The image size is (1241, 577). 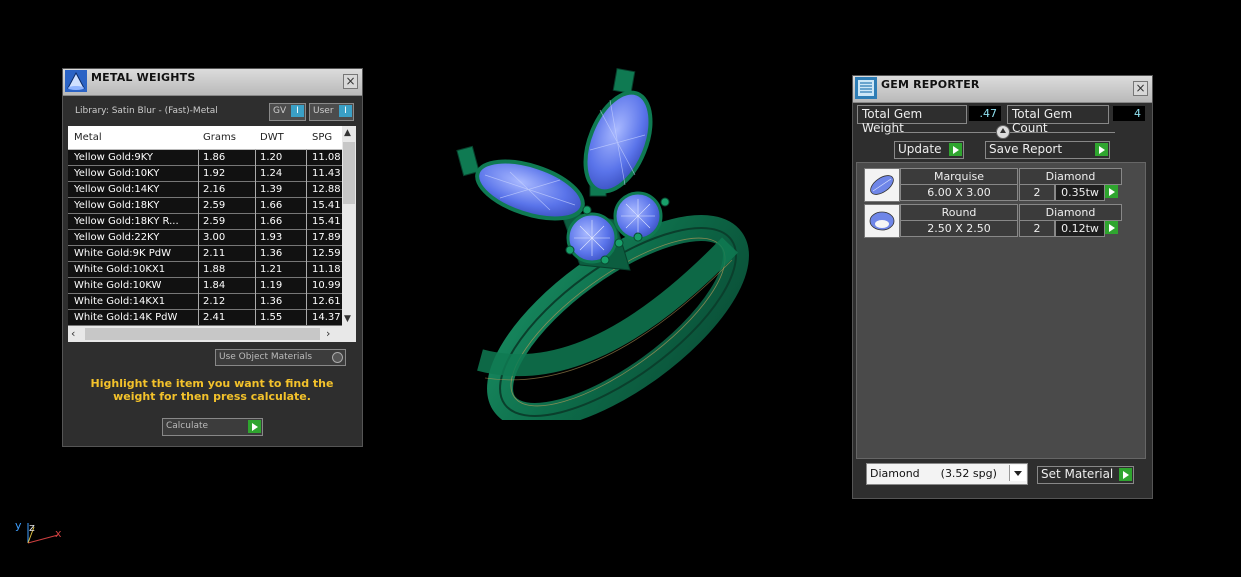 What do you see at coordinates (205, 158) in the screenshot?
I see `table-row: Yellow Gold:9KY 1.86 1.20 11.08` at bounding box center [205, 158].